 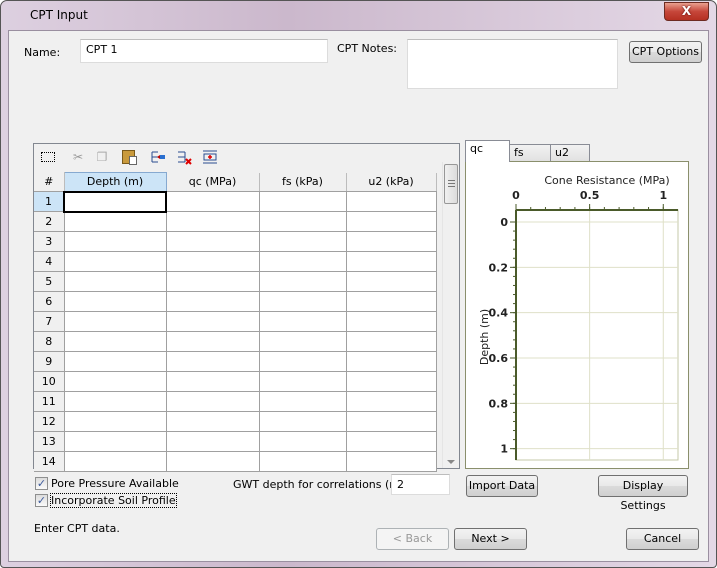 I want to click on row-number: 5, so click(x=49, y=281).